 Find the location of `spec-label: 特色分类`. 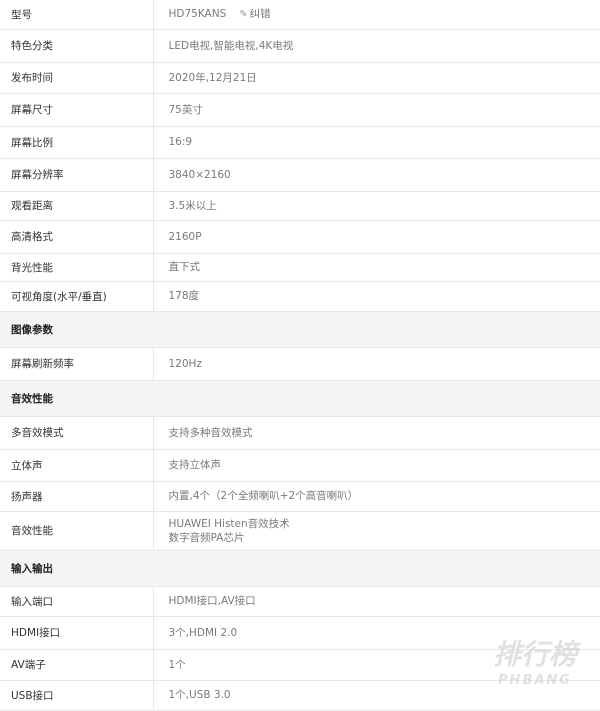

spec-label: 特色分类 is located at coordinates (76, 45).